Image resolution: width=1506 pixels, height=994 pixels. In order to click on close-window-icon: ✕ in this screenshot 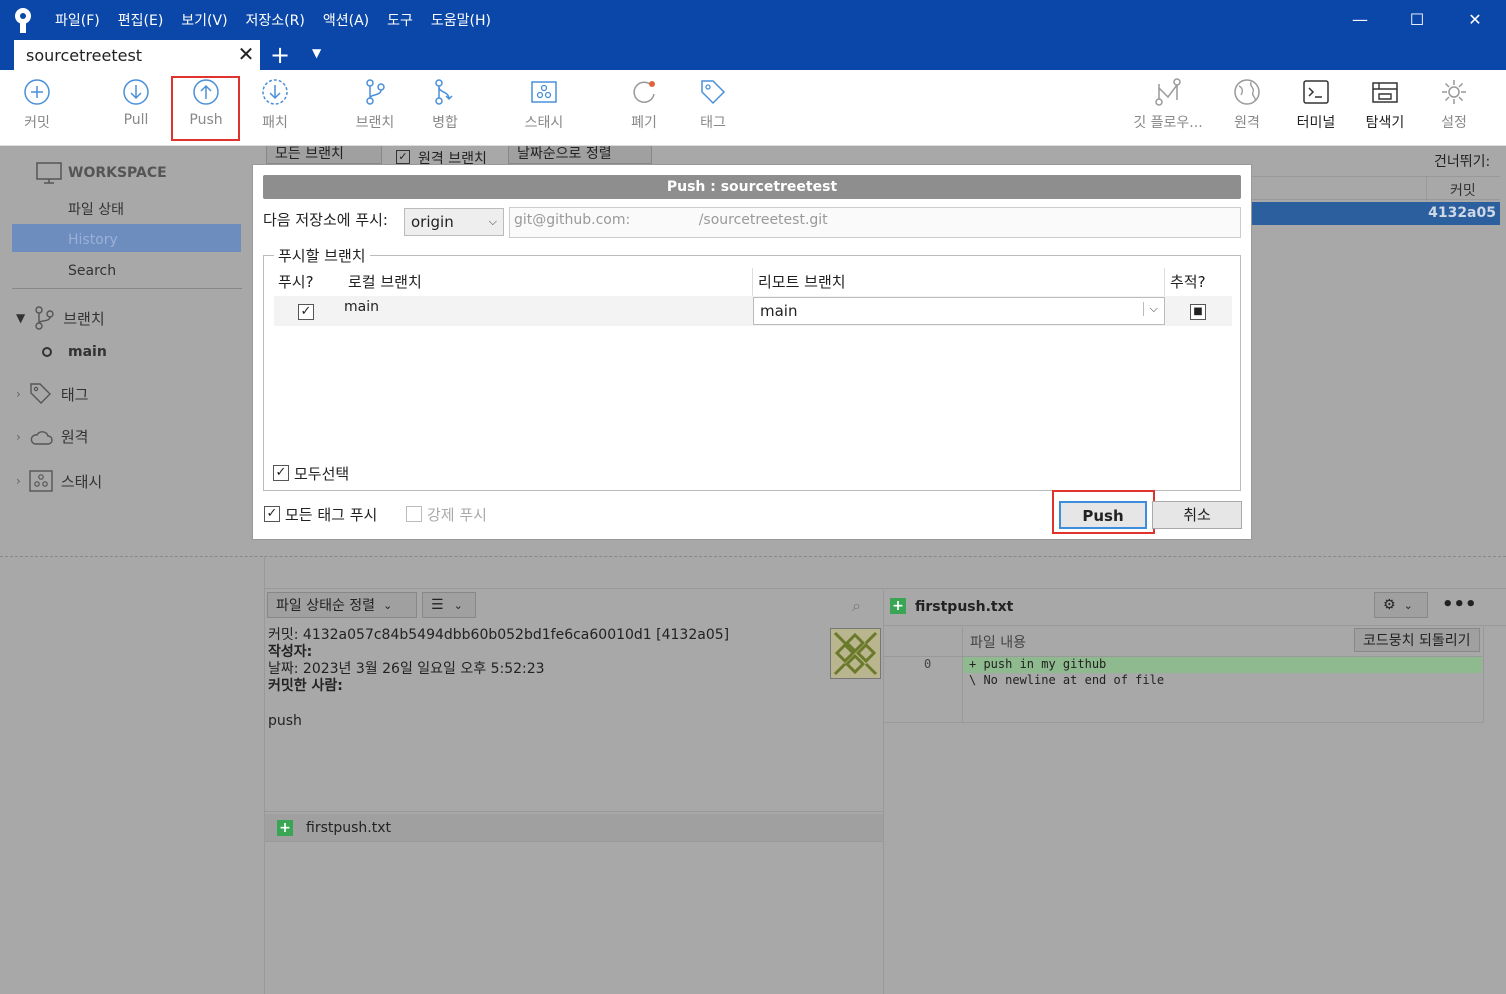, I will do `click(1475, 20)`.